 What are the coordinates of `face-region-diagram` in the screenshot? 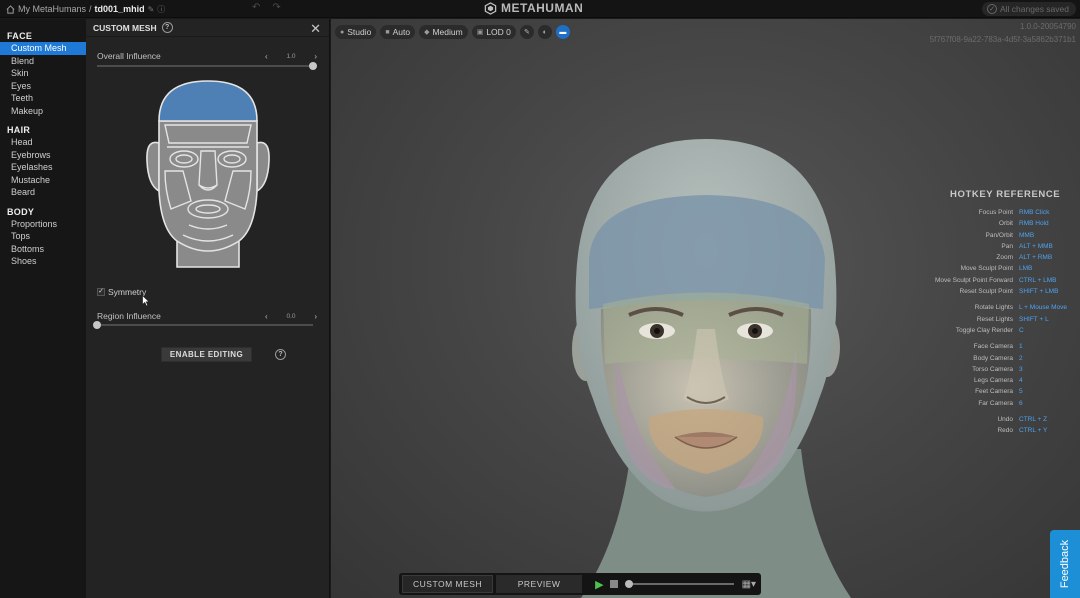 It's located at (208, 176).